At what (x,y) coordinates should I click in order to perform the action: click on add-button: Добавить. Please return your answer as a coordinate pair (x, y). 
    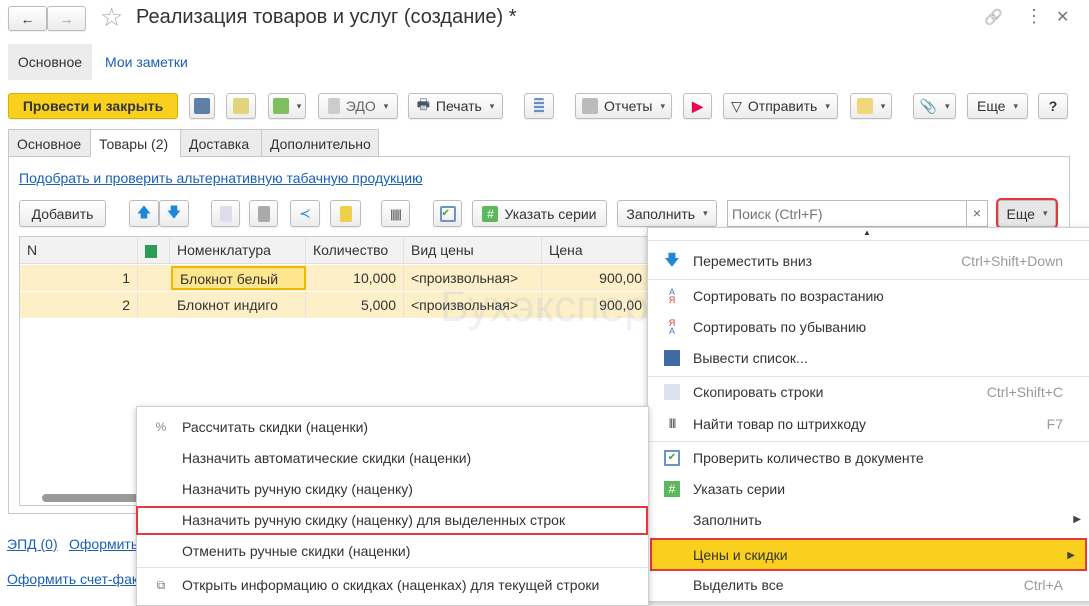
    Looking at the image, I should click on (62, 213).